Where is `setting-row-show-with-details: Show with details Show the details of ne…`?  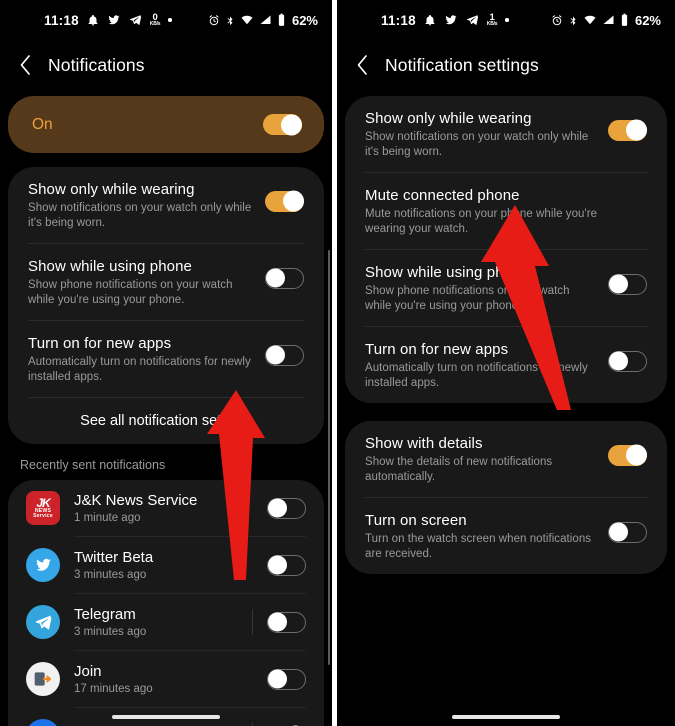
setting-row-show-with-details: Show with details Show the details of ne… is located at coordinates (506, 459).